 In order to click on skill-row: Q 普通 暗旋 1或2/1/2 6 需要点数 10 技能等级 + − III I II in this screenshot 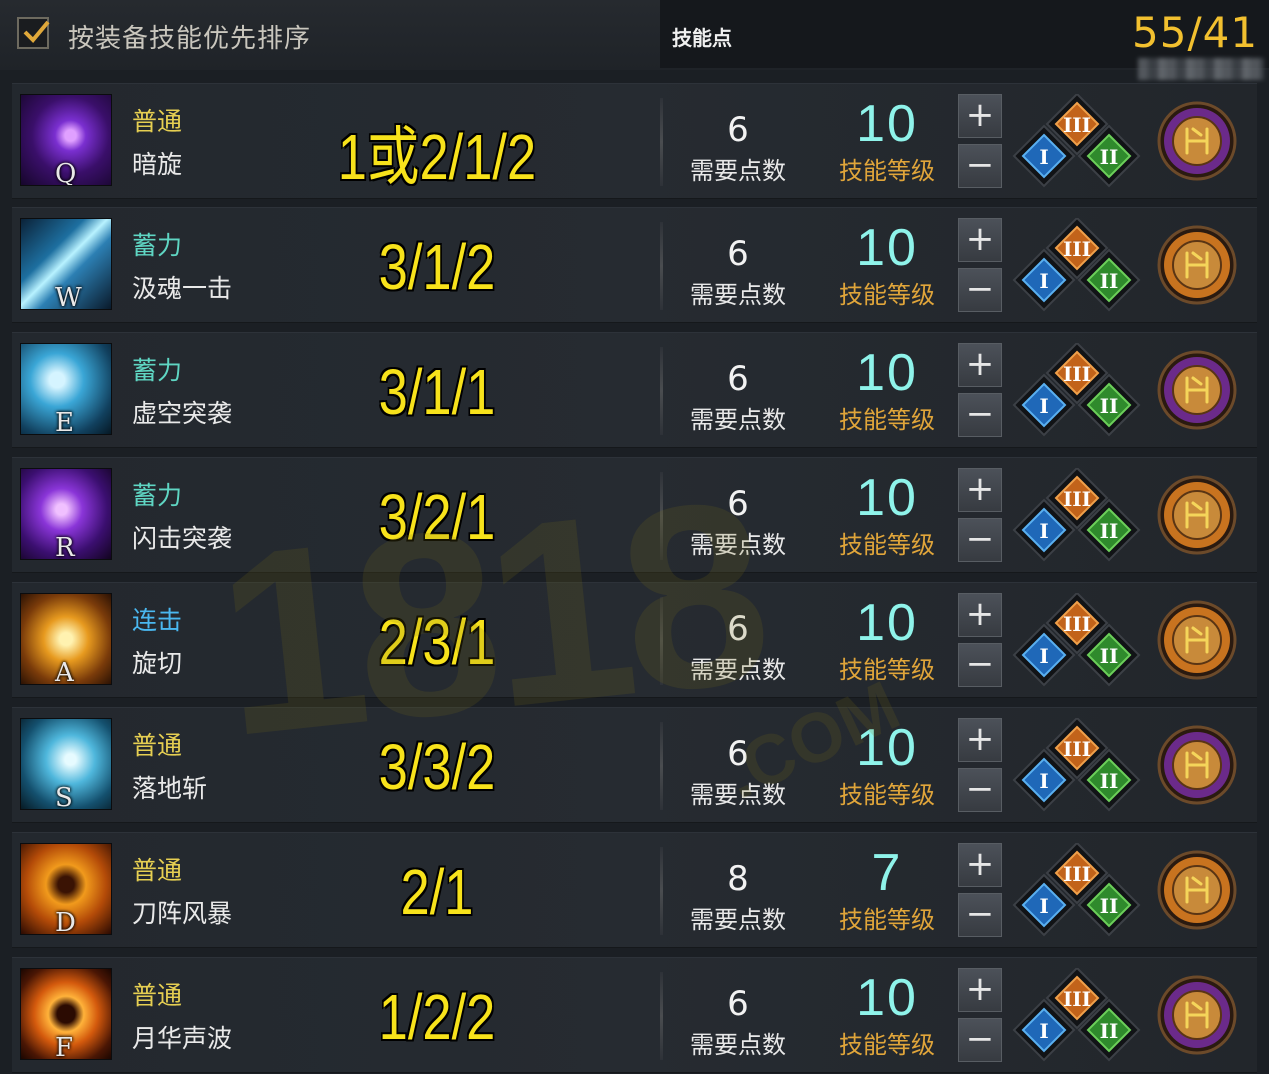, I will do `click(634, 141)`.